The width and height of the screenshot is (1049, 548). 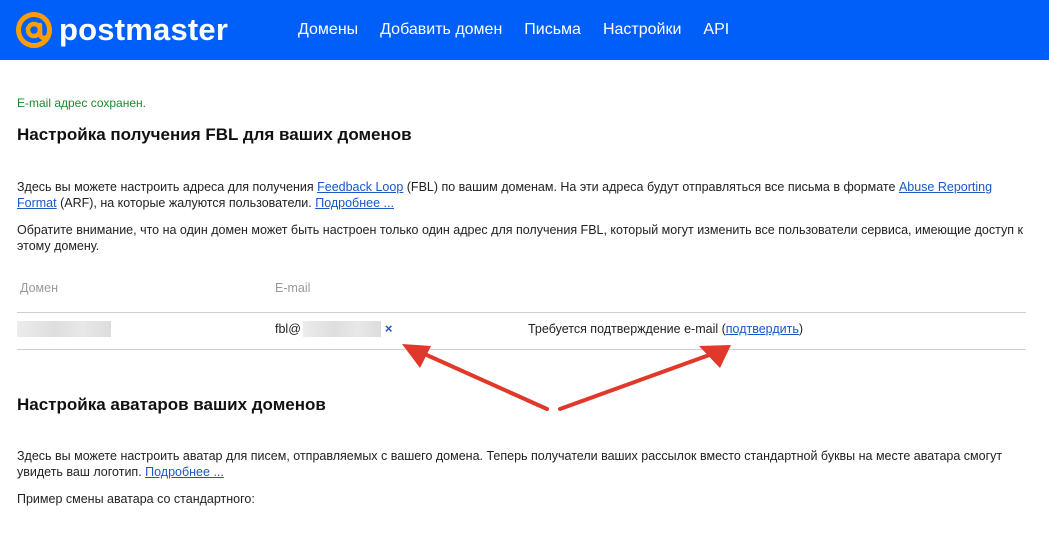 I want to click on postmaster-logo: postmaster, so click(x=121, y=30).